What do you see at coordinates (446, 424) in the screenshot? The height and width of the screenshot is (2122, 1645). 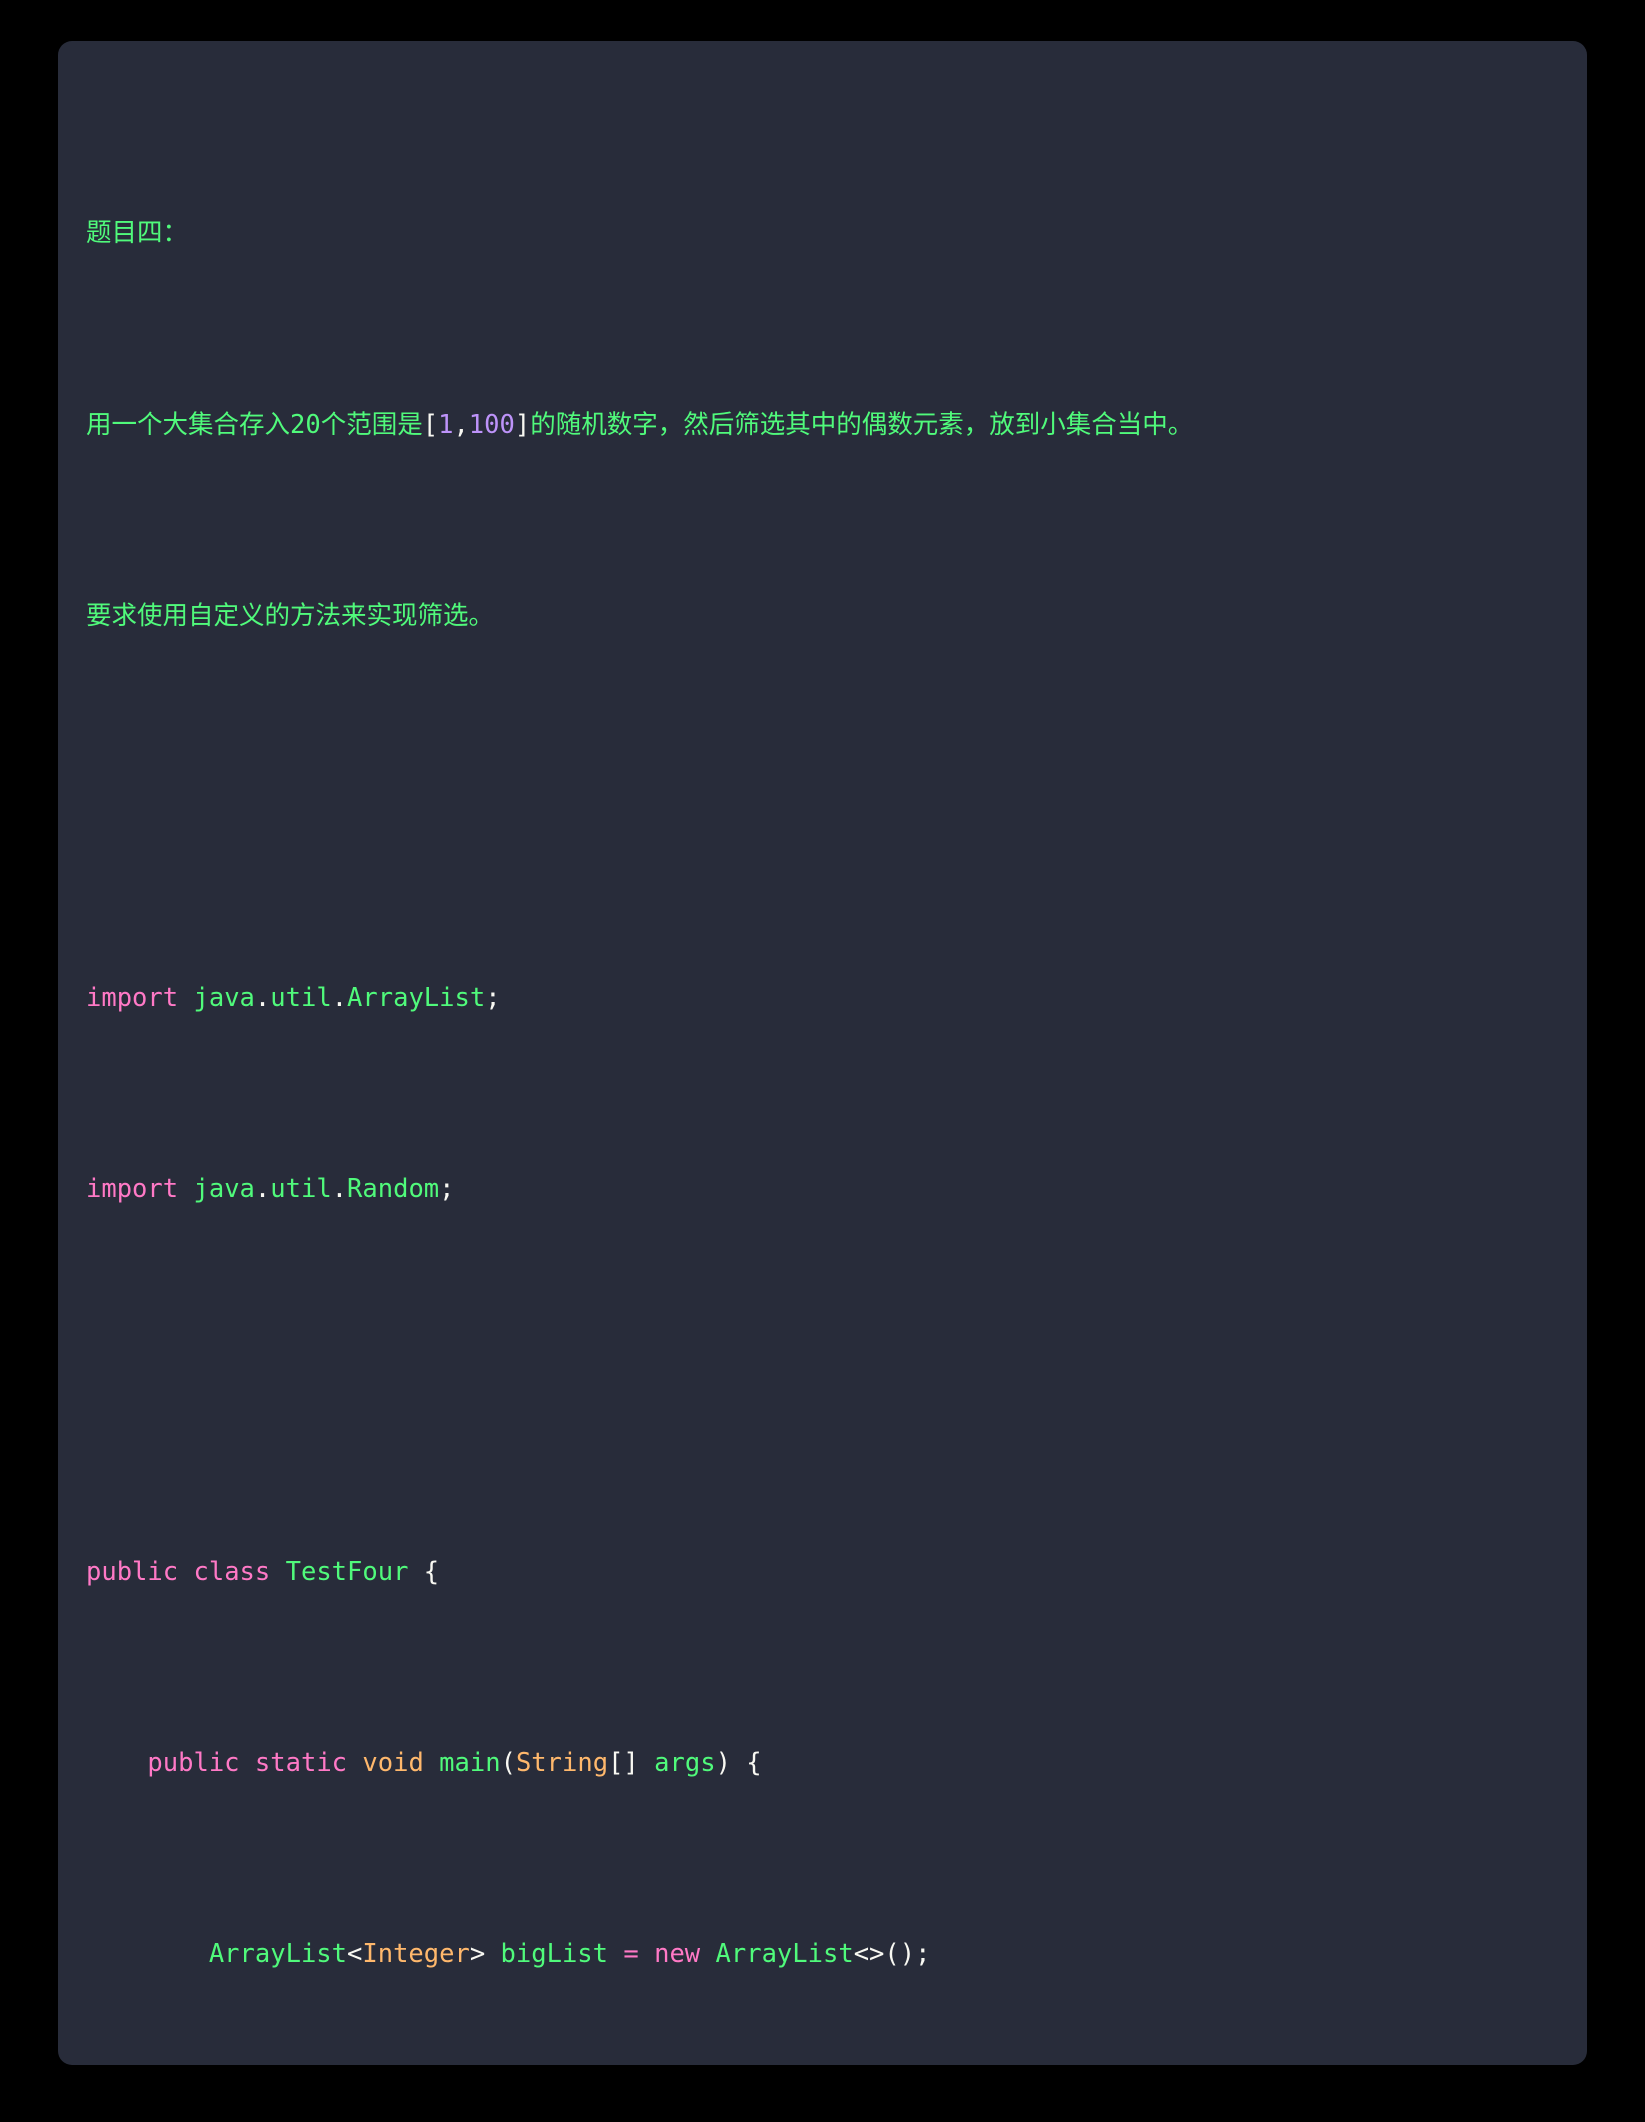 I see `header-range-min: 1` at bounding box center [446, 424].